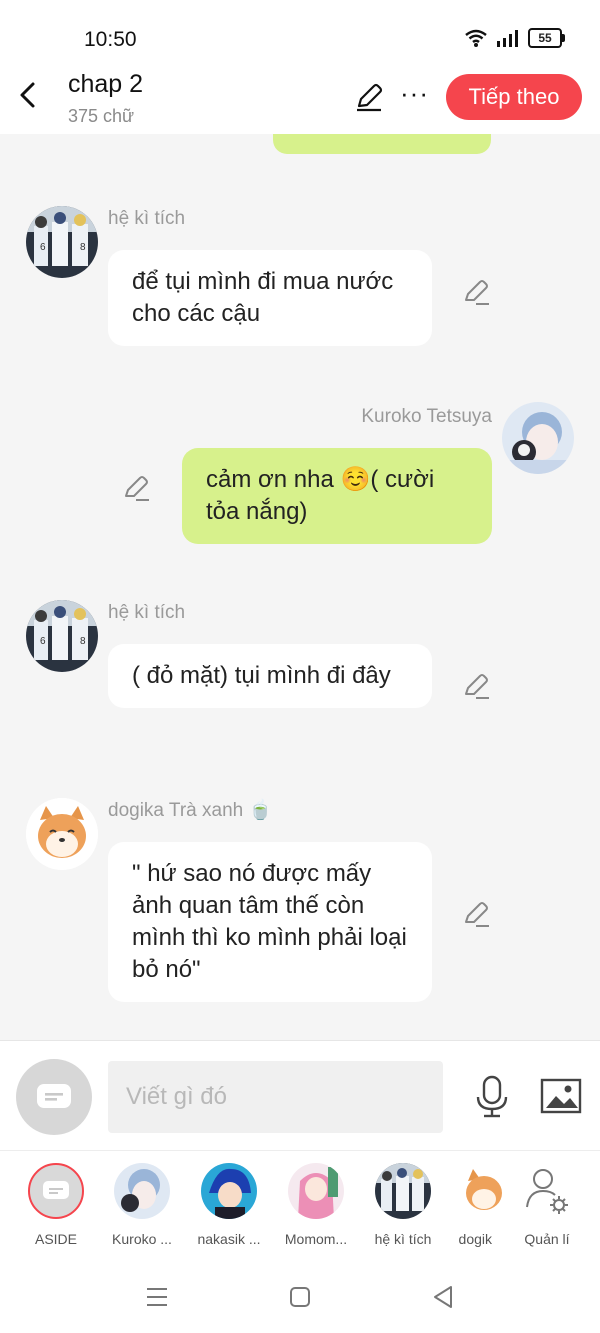  What do you see at coordinates (157, 1297) in the screenshot?
I see `menu-icon` at bounding box center [157, 1297].